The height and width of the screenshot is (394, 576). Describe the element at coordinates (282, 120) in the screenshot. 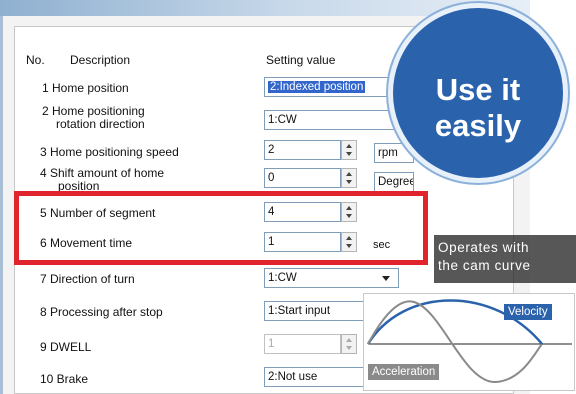

I see `home-direction-value: 1:CW` at that location.